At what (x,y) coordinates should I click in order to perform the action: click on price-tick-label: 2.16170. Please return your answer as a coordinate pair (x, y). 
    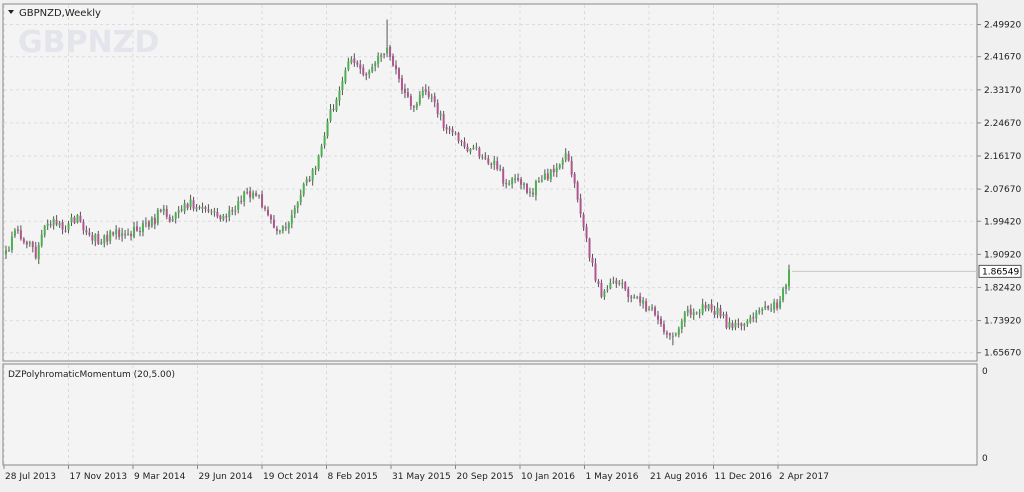
    Looking at the image, I should click on (1002, 157).